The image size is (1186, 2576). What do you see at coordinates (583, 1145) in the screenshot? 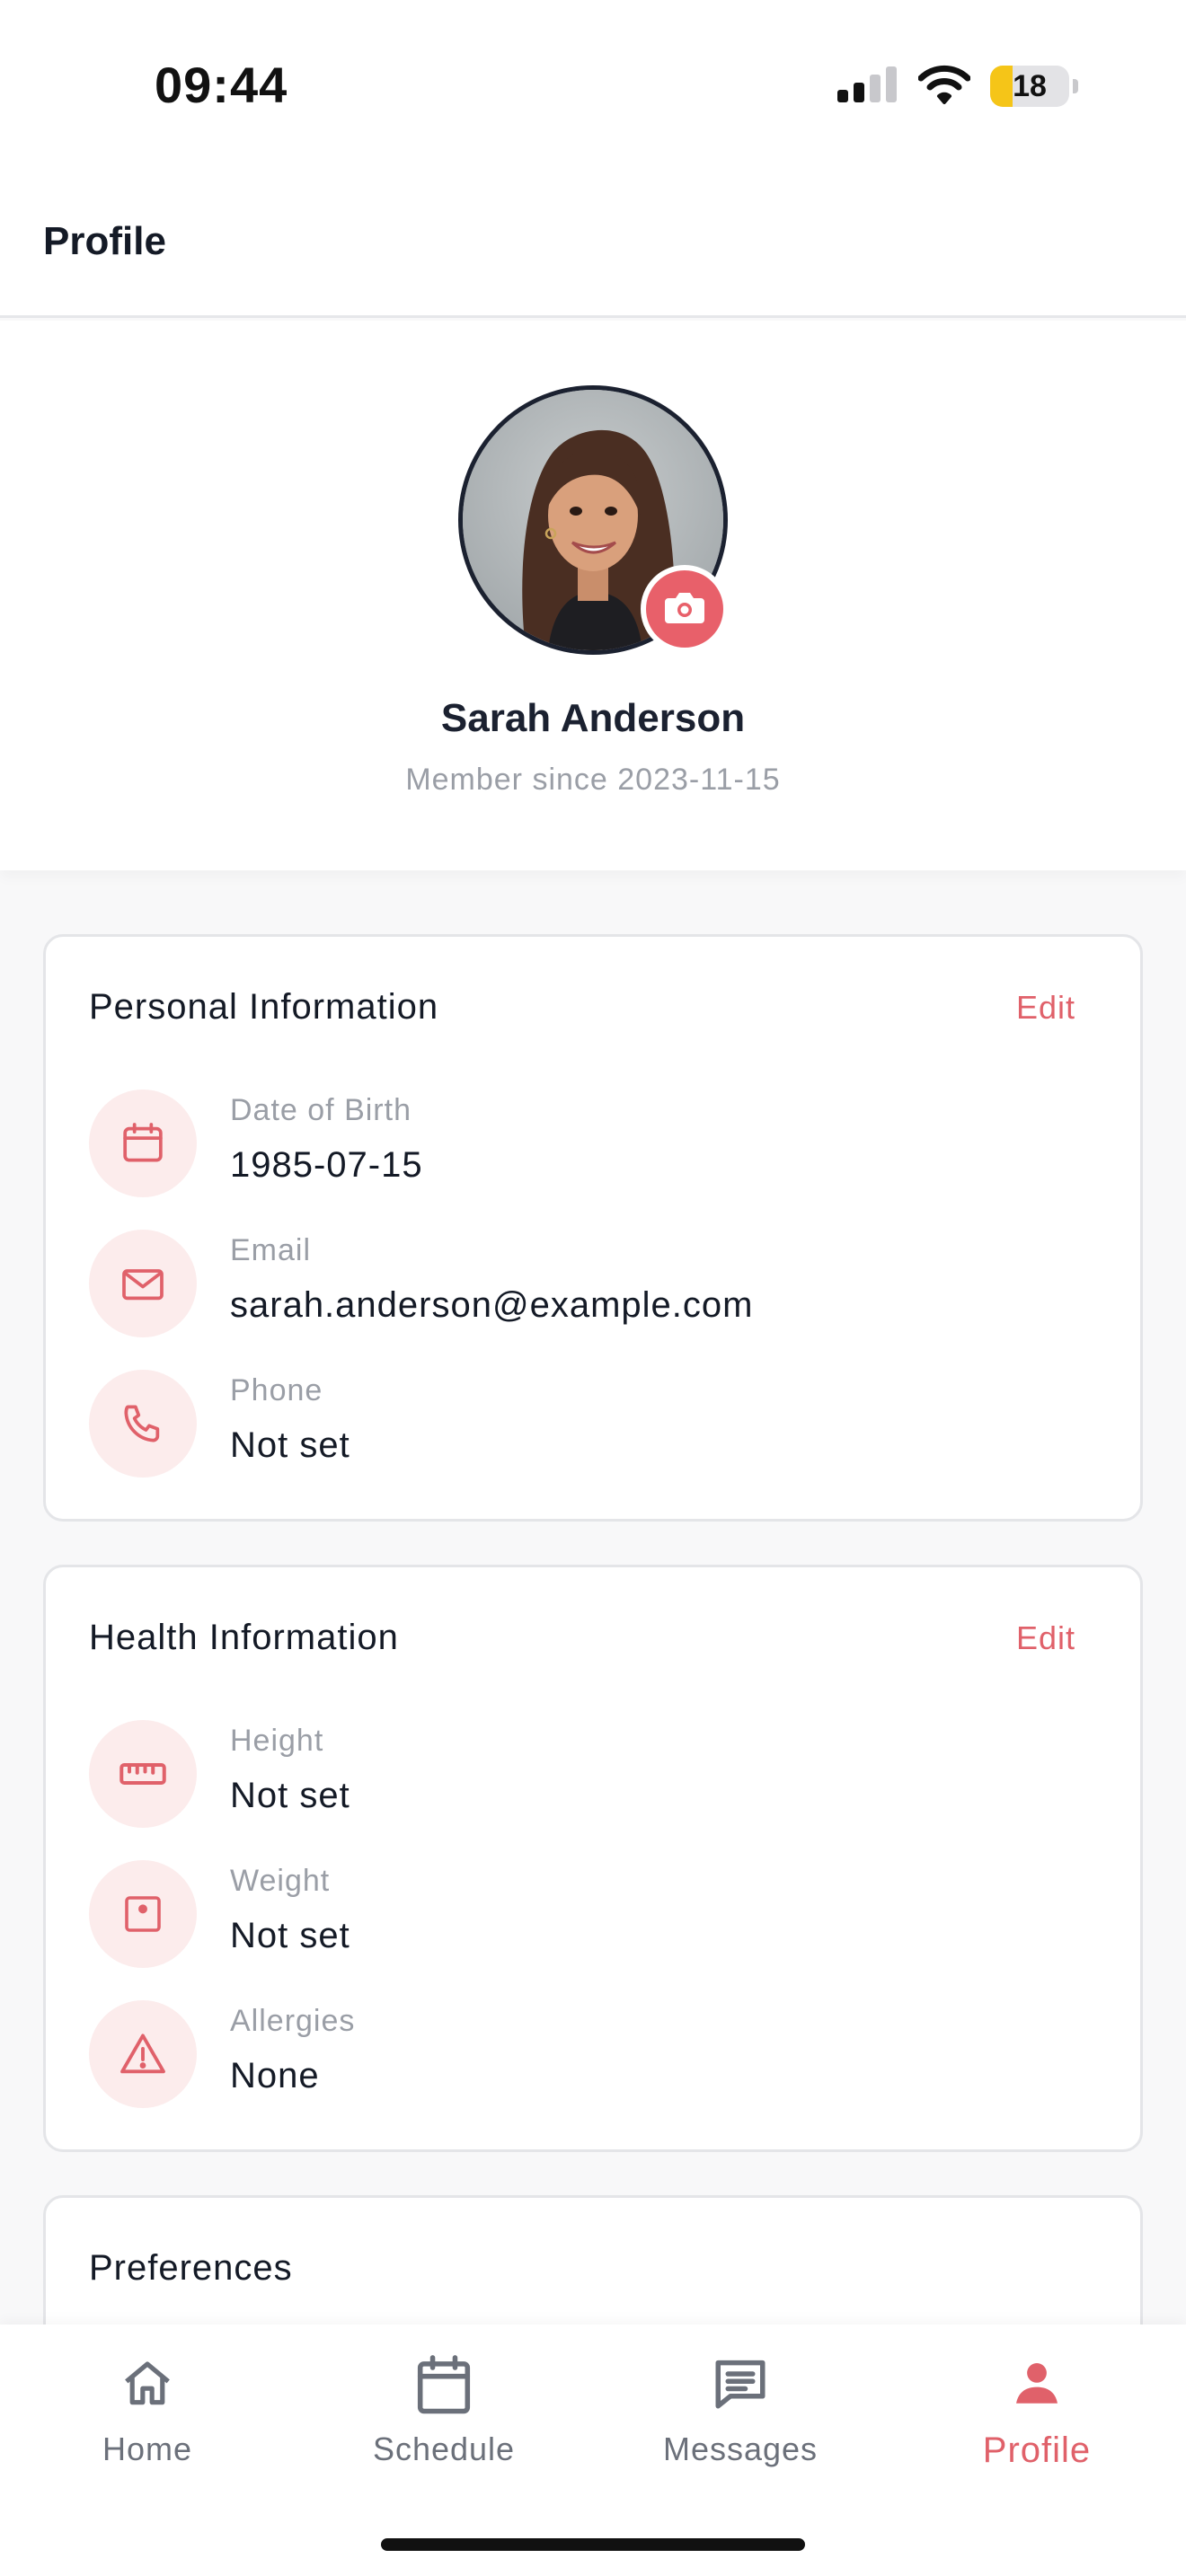
I see `date-of-birth-row: Date of Birth 1985-07-15` at bounding box center [583, 1145].